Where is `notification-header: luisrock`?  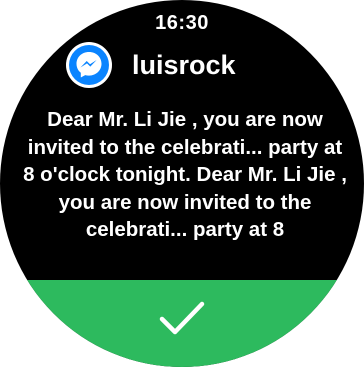
notification-header: luisrock is located at coordinates (151, 65).